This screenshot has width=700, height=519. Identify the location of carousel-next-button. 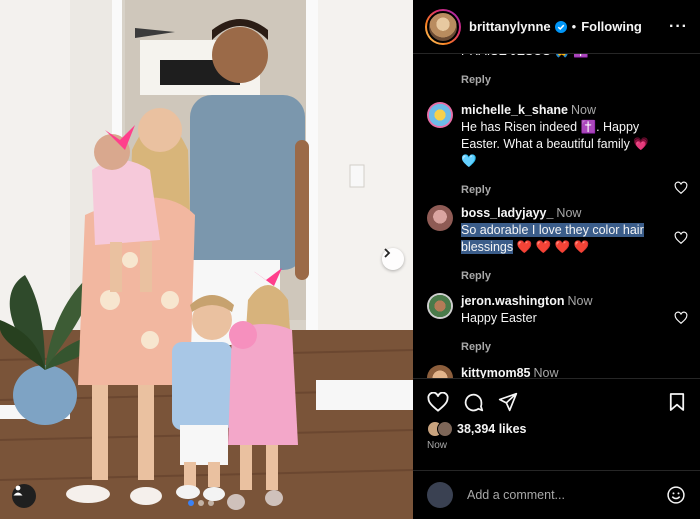
(393, 259).